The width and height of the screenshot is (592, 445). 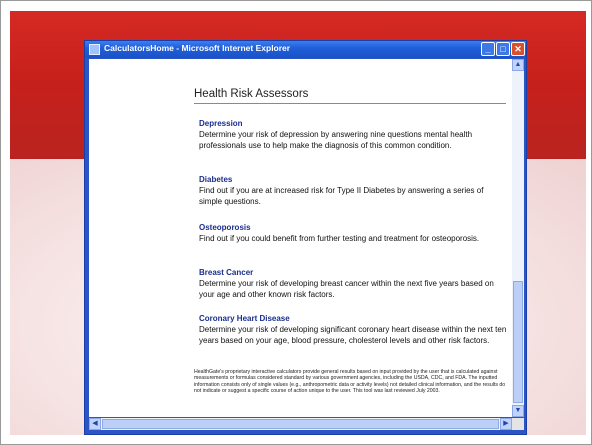 What do you see at coordinates (503, 49) in the screenshot?
I see `maximize-button: □` at bounding box center [503, 49].